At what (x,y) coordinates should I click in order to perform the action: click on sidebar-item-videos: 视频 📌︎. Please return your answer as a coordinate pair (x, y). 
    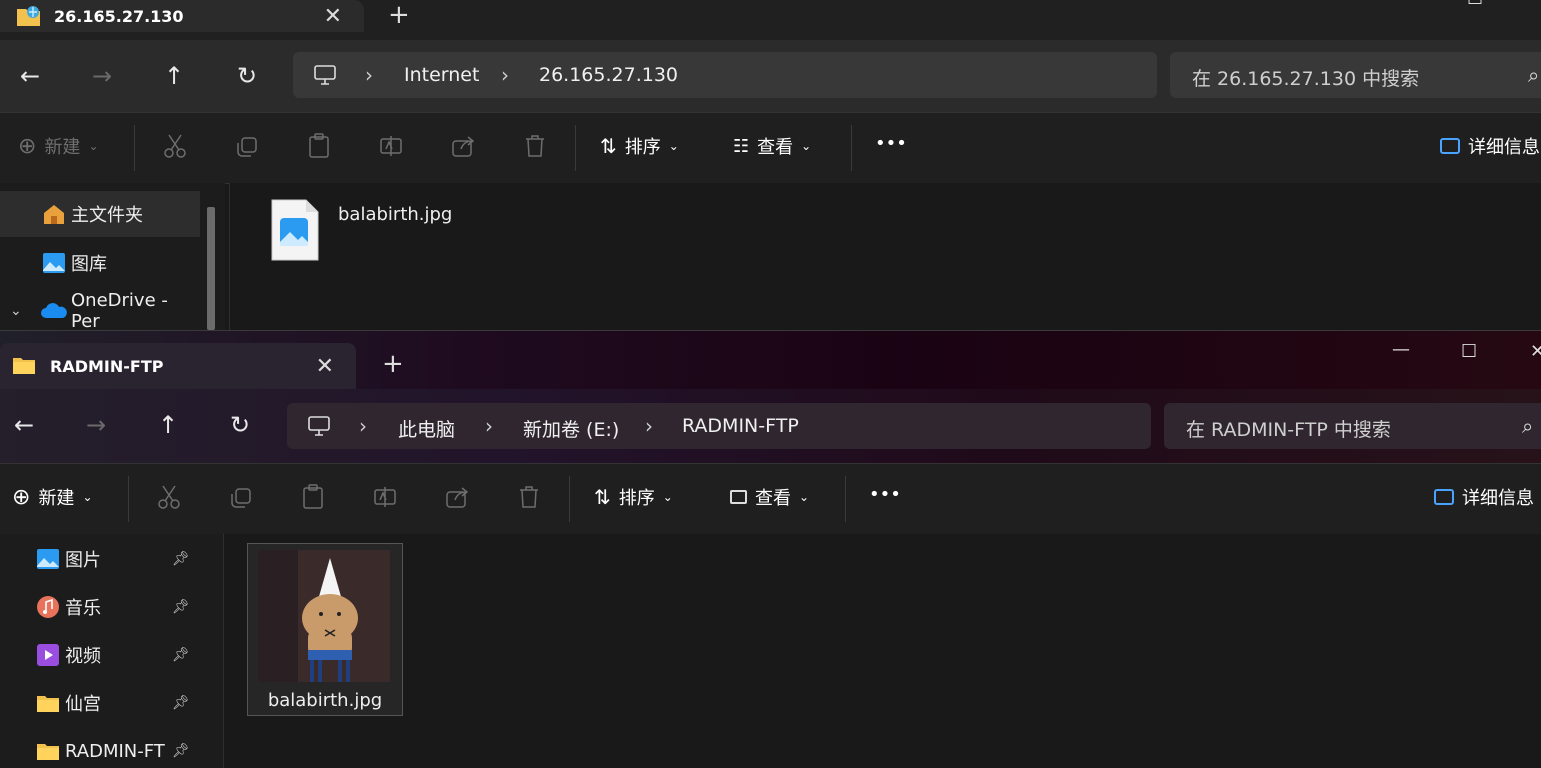
    Looking at the image, I should click on (100, 655).